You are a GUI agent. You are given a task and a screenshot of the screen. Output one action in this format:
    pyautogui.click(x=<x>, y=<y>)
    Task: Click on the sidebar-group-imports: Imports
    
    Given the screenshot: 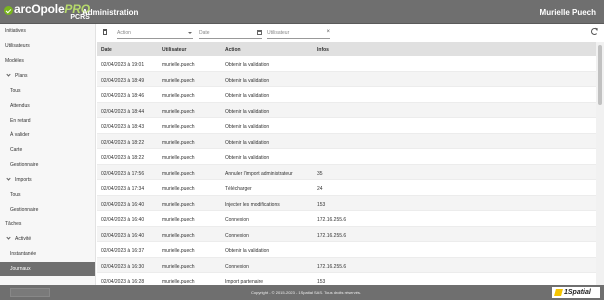 What is the action you would take?
    pyautogui.click(x=19, y=179)
    